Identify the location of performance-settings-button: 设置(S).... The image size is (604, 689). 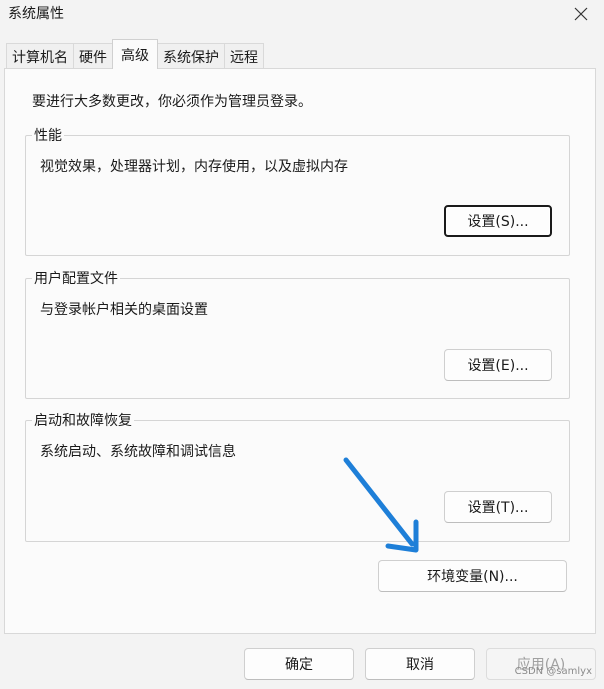
(498, 221).